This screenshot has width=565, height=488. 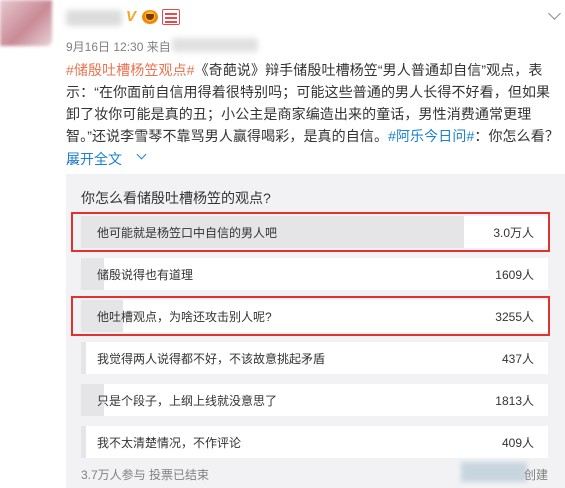 What do you see at coordinates (26, 23) in the screenshot?
I see `avatar` at bounding box center [26, 23].